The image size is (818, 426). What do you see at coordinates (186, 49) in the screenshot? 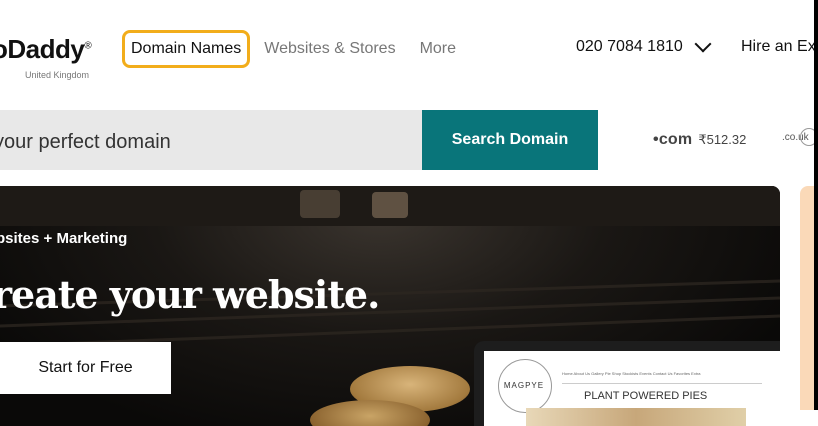
I see `nav-domain-names: Domain Names` at bounding box center [186, 49].